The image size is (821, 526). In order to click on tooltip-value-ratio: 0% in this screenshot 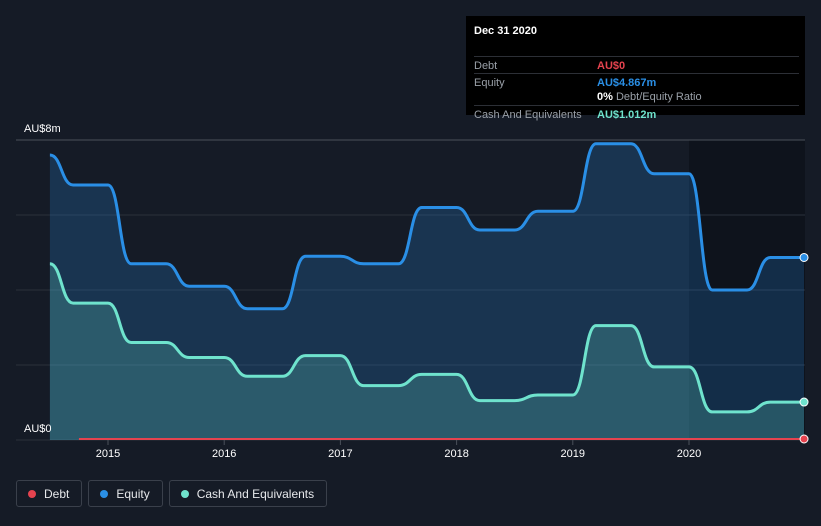, I will do `click(605, 97)`.